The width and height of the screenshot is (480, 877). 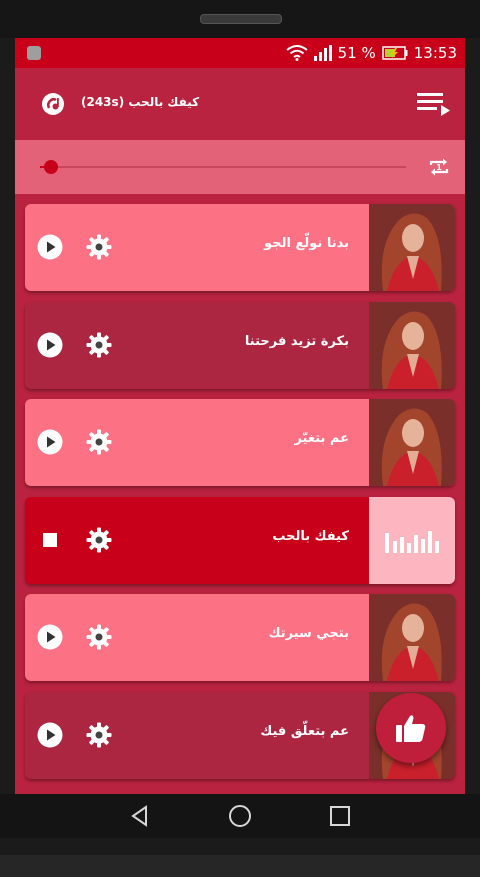 I want to click on device-top-bezel, so click(x=240, y=19).